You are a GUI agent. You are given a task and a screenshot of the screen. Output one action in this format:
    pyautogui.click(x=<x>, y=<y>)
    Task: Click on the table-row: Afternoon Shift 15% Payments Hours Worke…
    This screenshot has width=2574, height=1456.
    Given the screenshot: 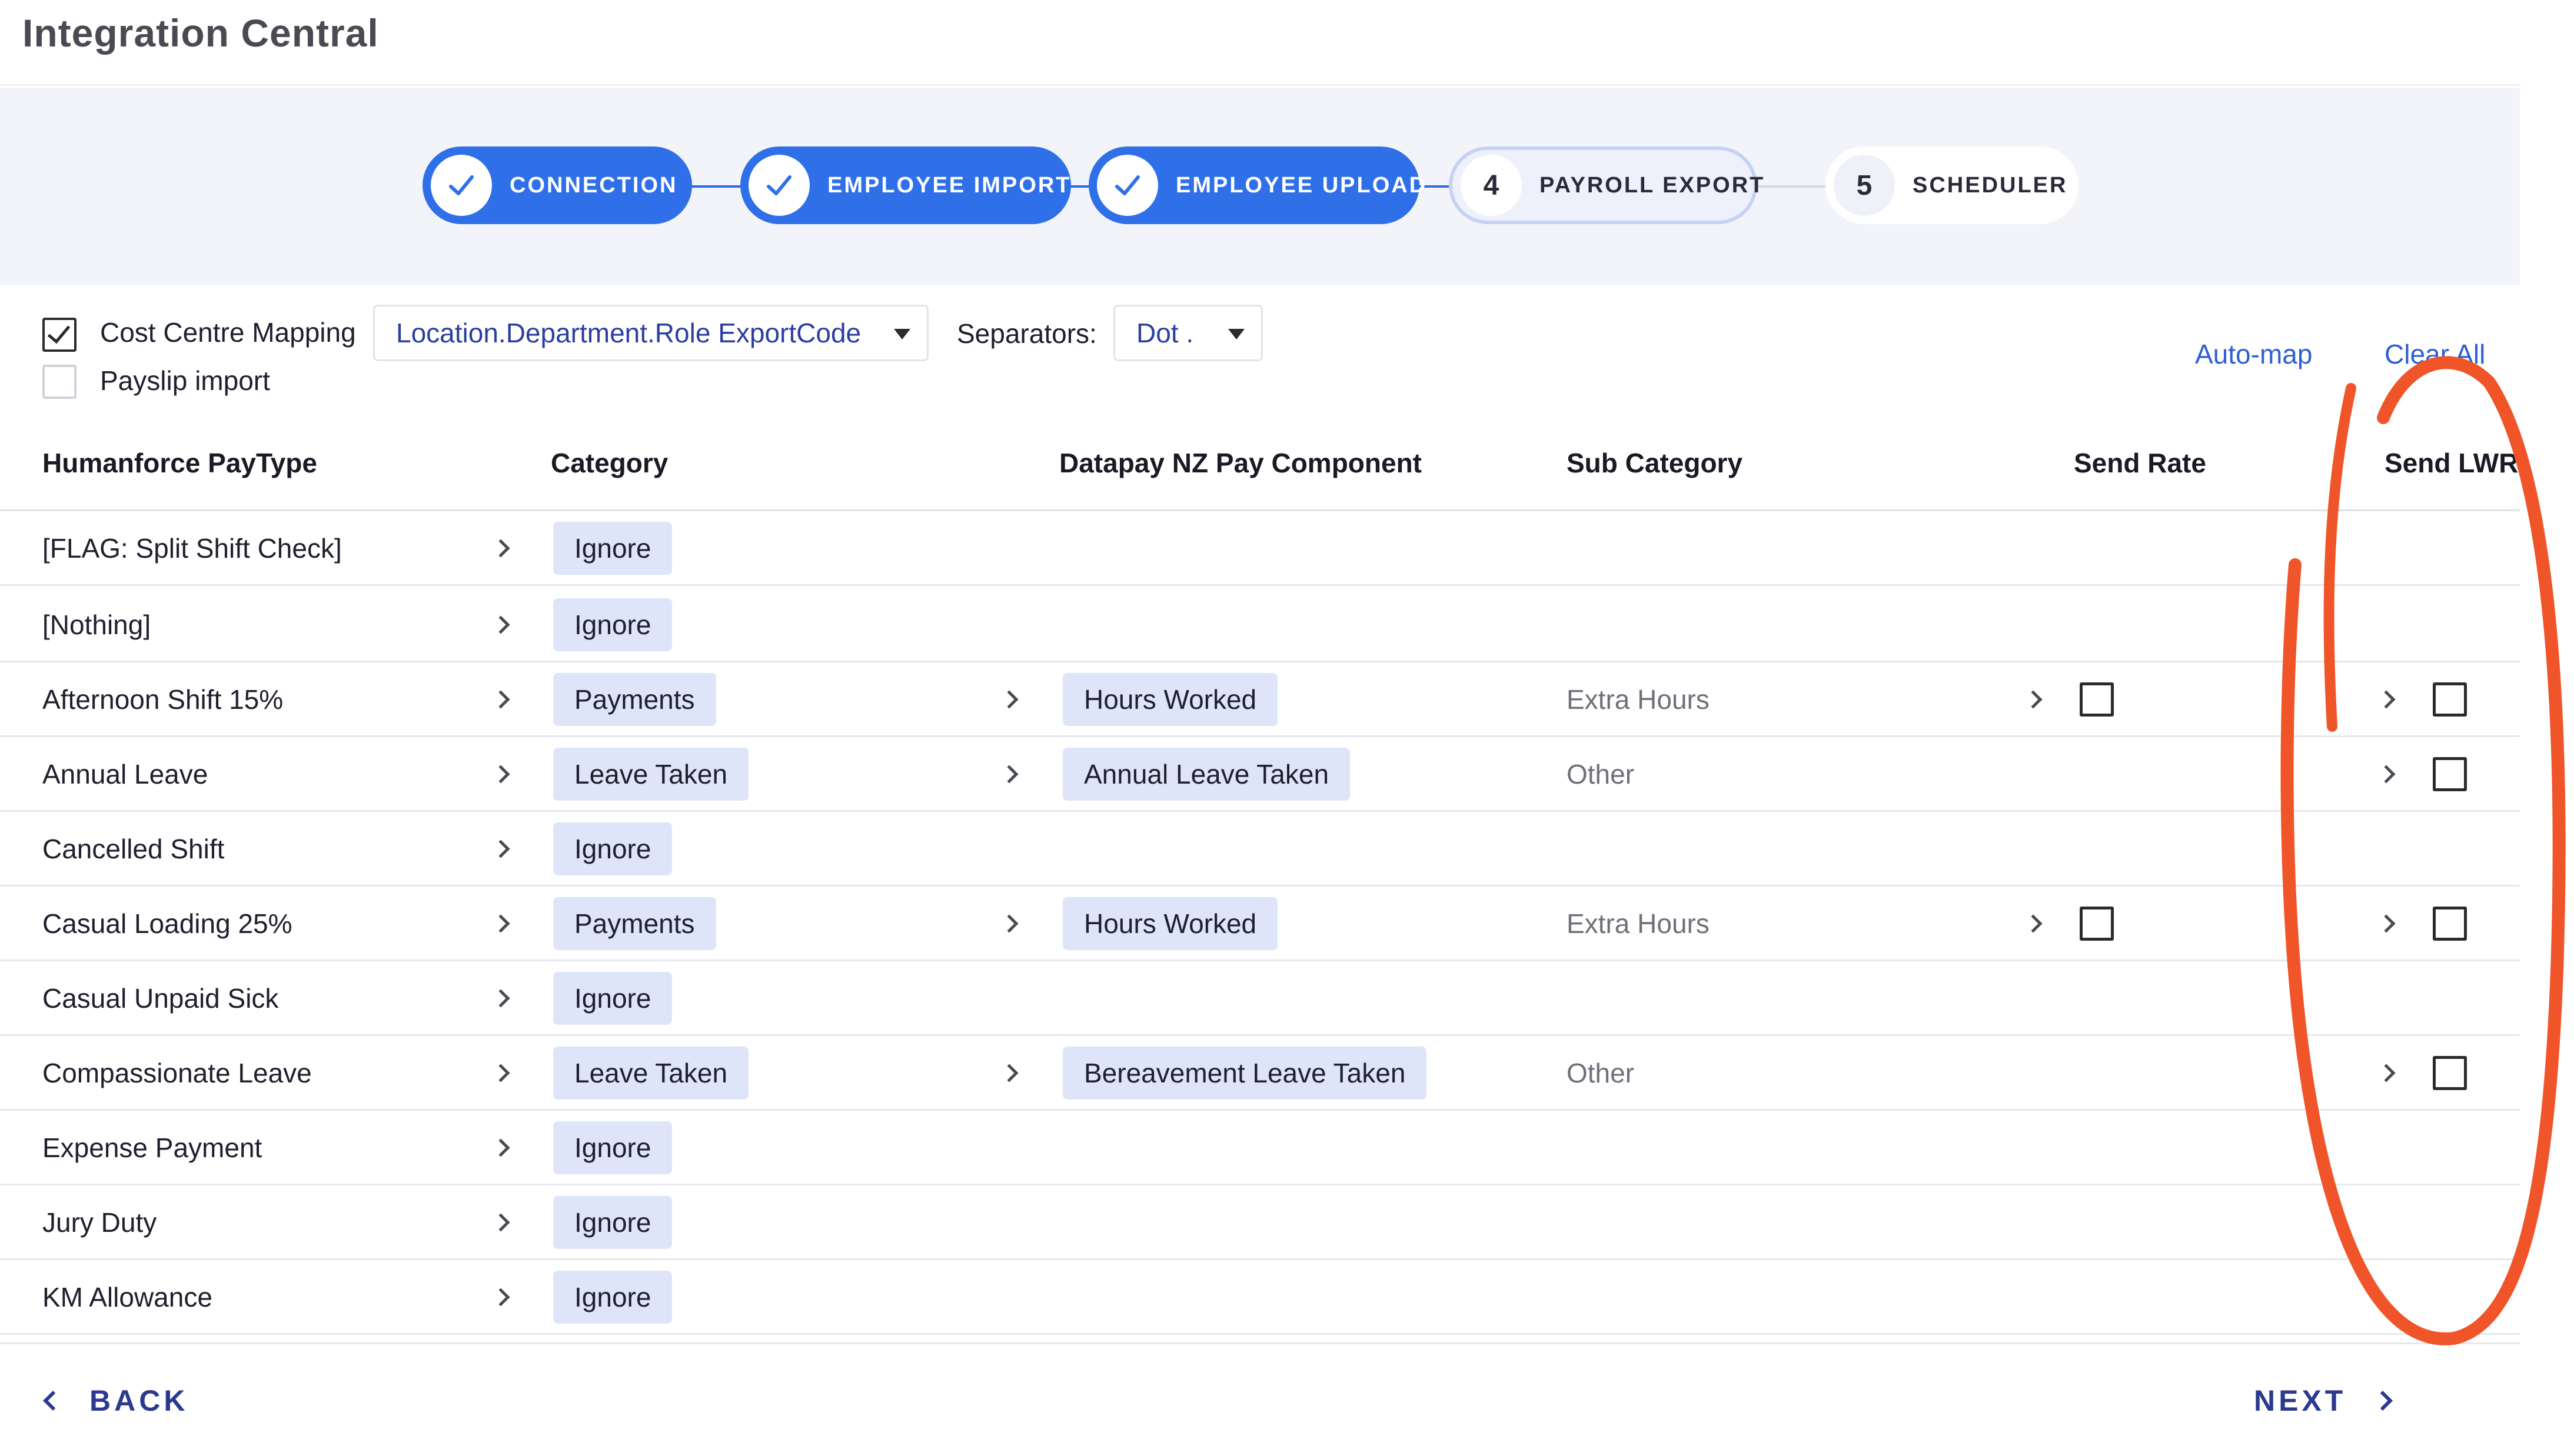 What is the action you would take?
    pyautogui.click(x=1260, y=699)
    